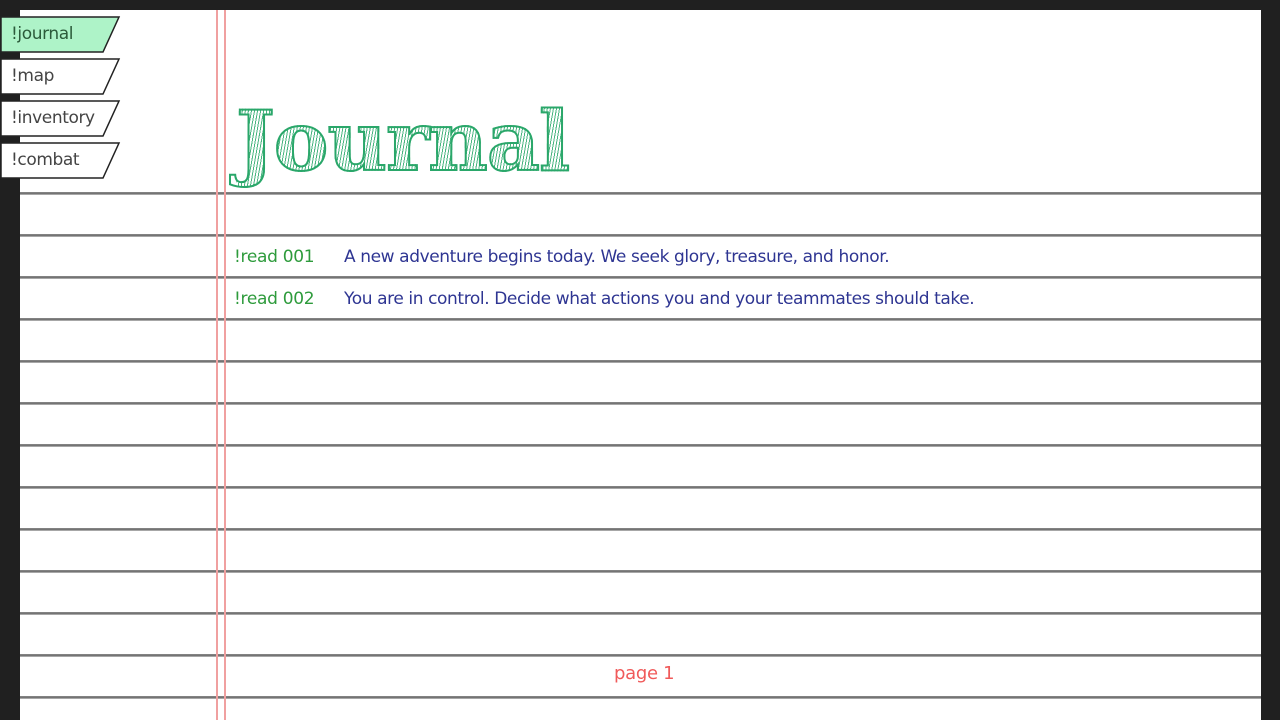 This screenshot has height=720, width=1280. Describe the element at coordinates (60, 77) in the screenshot. I see `tab-map: !map` at that location.